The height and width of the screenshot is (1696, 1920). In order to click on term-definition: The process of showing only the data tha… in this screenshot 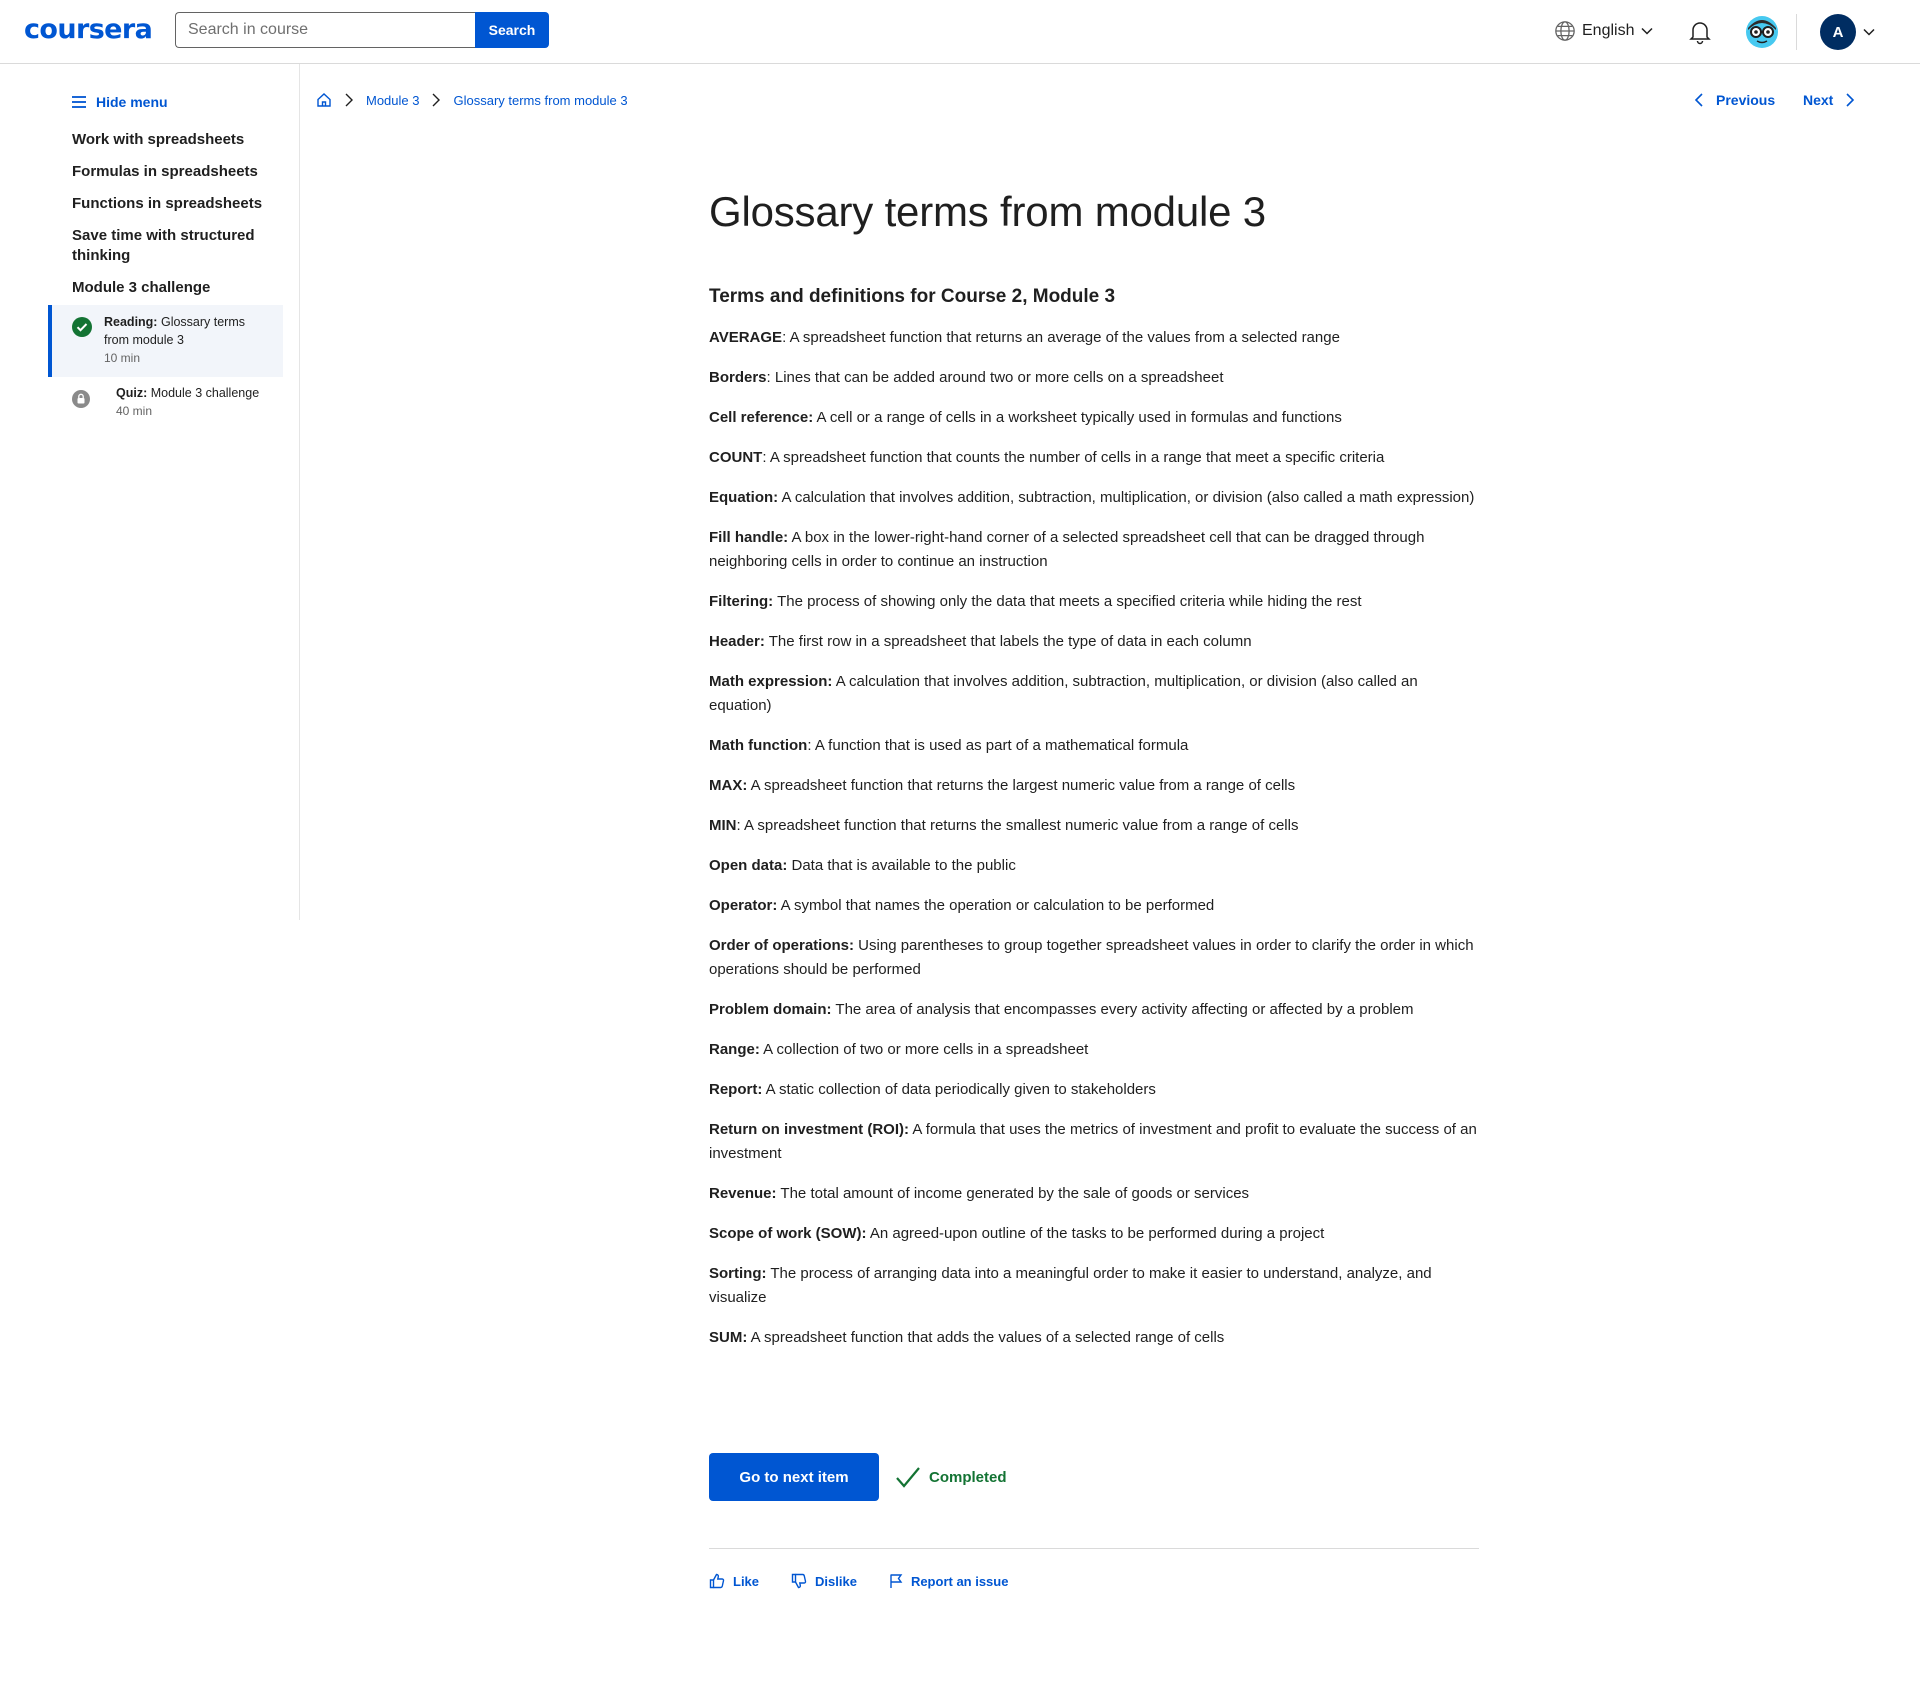, I will do `click(1067, 601)`.